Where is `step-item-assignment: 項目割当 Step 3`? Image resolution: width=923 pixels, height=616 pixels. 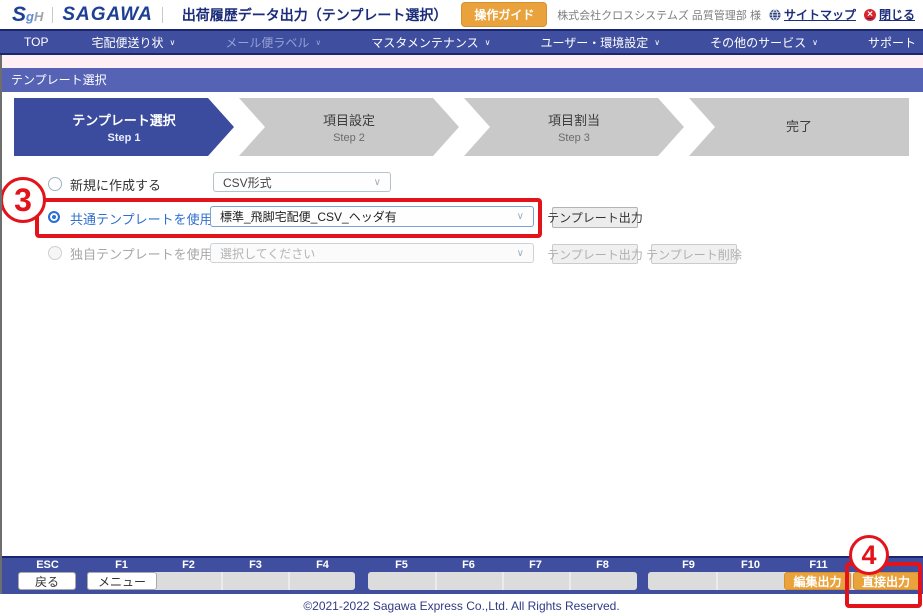 step-item-assignment: 項目割当 Step 3 is located at coordinates (574, 127).